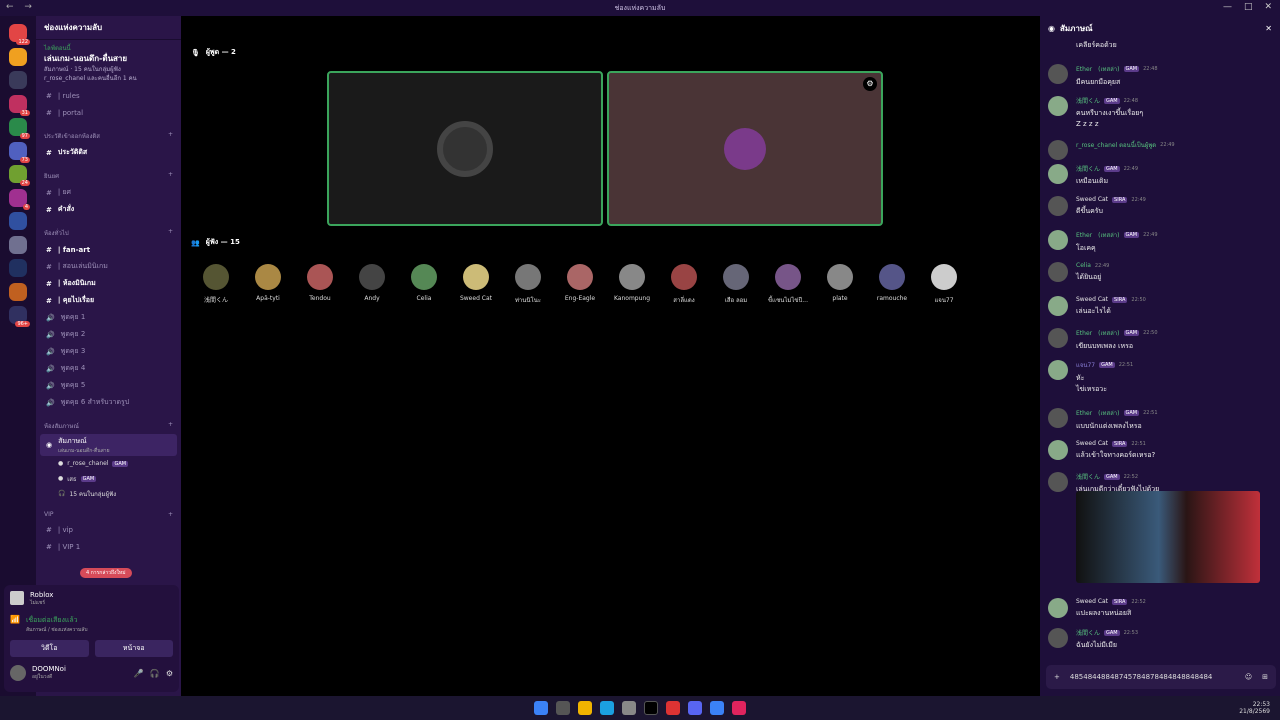 This screenshot has height=720, width=1280. Describe the element at coordinates (108, 266) in the screenshot. I see `channel-muted: # | สอนเล่นมินิเกม` at that location.